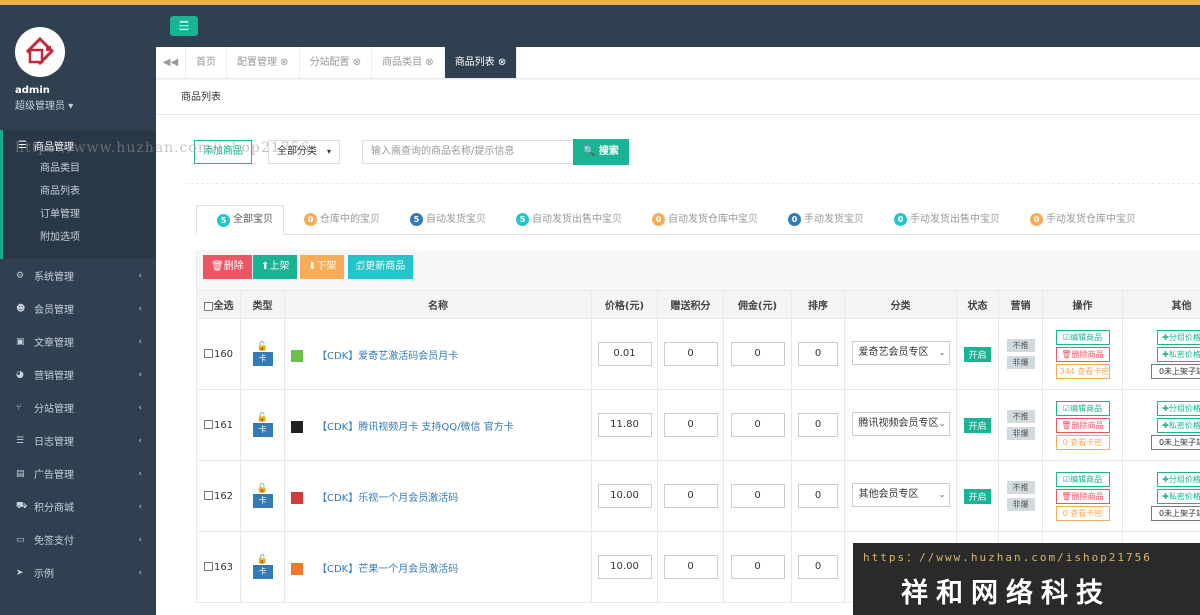  Describe the element at coordinates (240, 220) in the screenshot. I see `product-tab-0: 5 全部宝贝` at that location.